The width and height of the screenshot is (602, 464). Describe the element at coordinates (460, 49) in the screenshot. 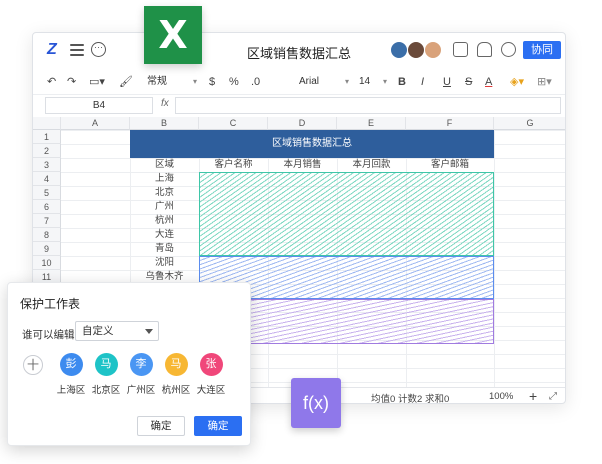

I see `share-icon` at that location.